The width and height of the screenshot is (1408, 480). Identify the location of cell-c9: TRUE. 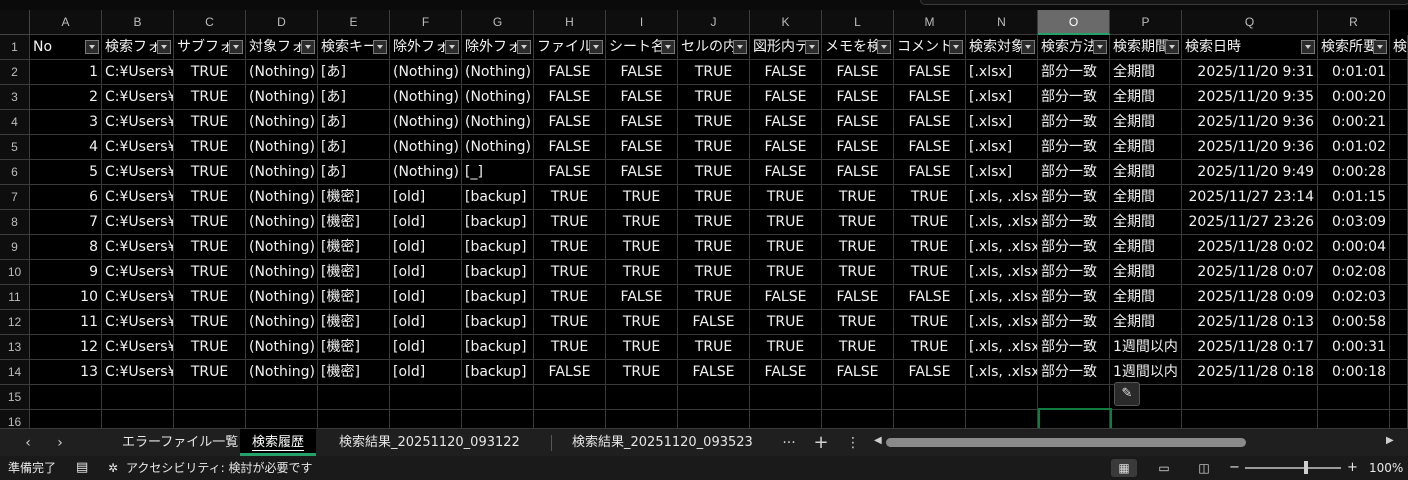
(210, 247).